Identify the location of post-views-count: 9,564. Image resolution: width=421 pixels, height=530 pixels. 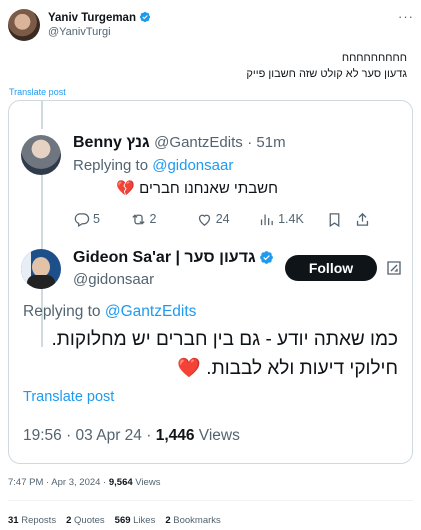
(120, 482).